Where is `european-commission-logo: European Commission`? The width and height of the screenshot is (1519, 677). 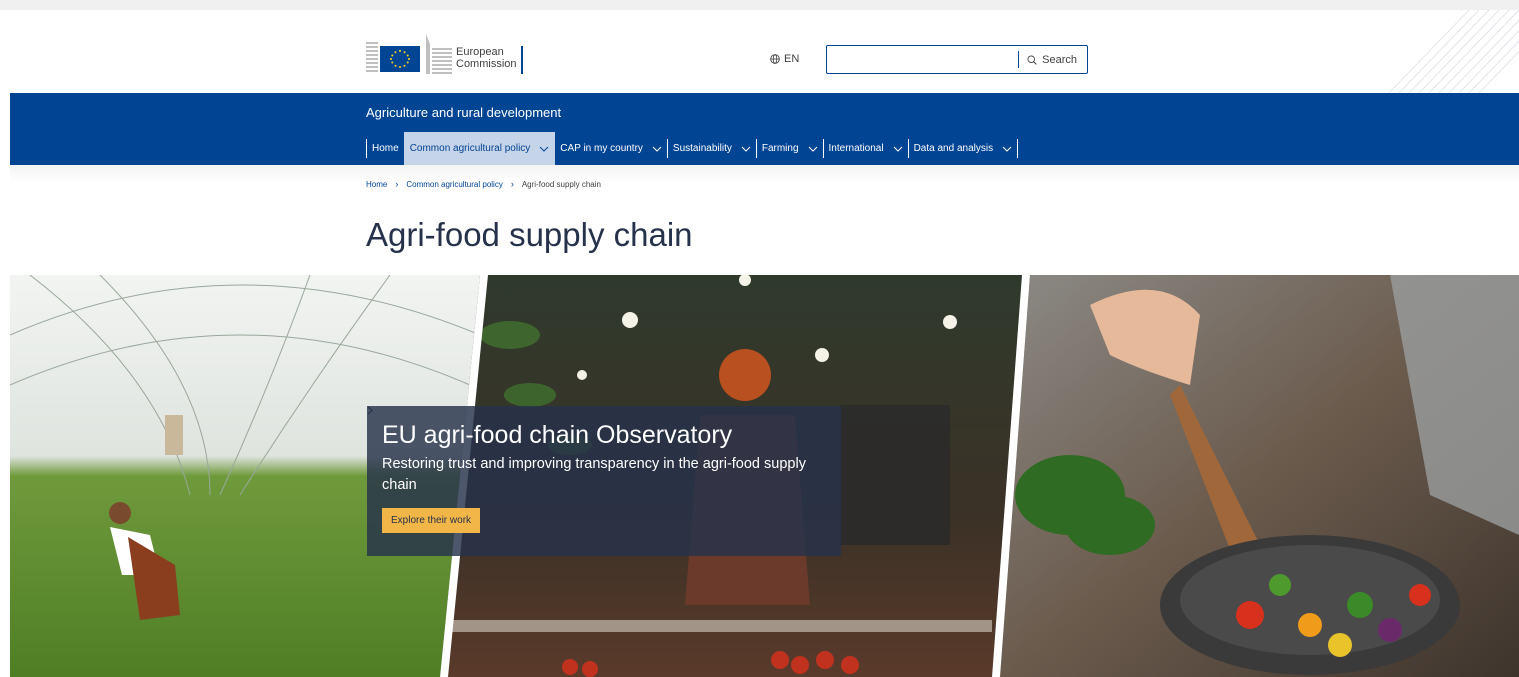 european-commission-logo: European Commission is located at coordinates (451, 55).